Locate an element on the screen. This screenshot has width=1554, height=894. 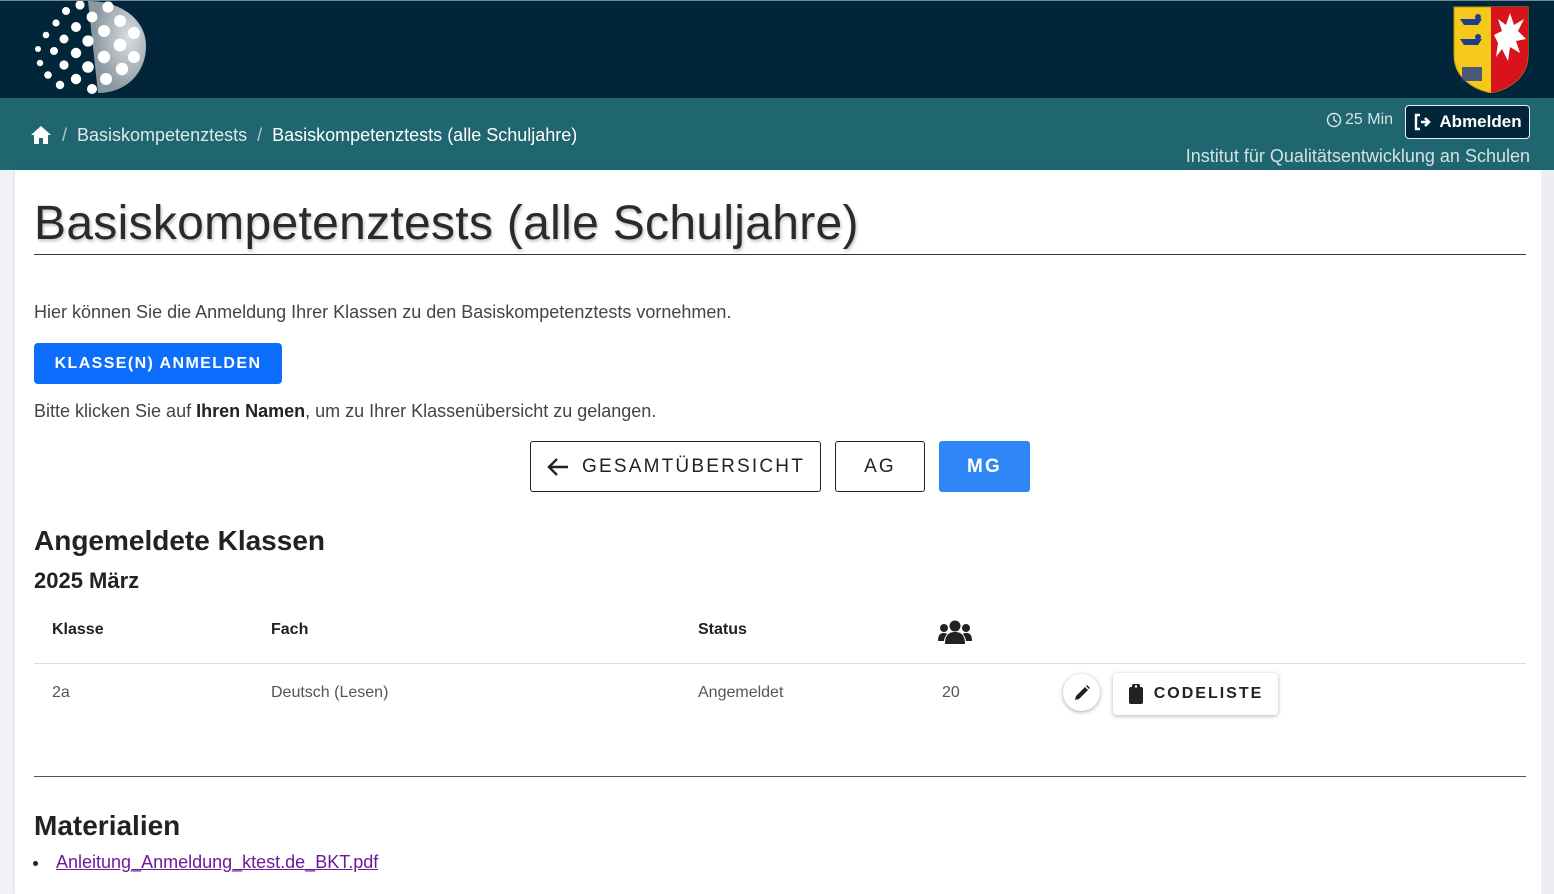
codeliste-button: CODELISTE is located at coordinates (1195, 694).